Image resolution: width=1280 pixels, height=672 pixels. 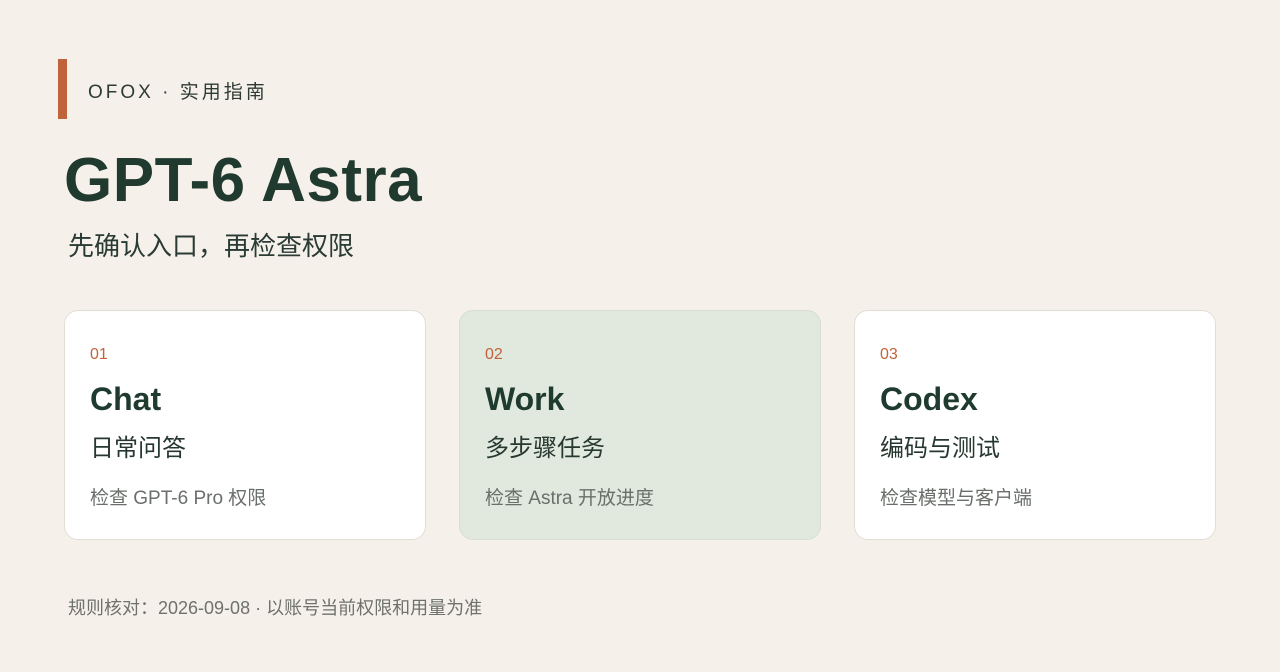 I want to click on page-title: GPT-6 Astra, so click(x=243, y=180).